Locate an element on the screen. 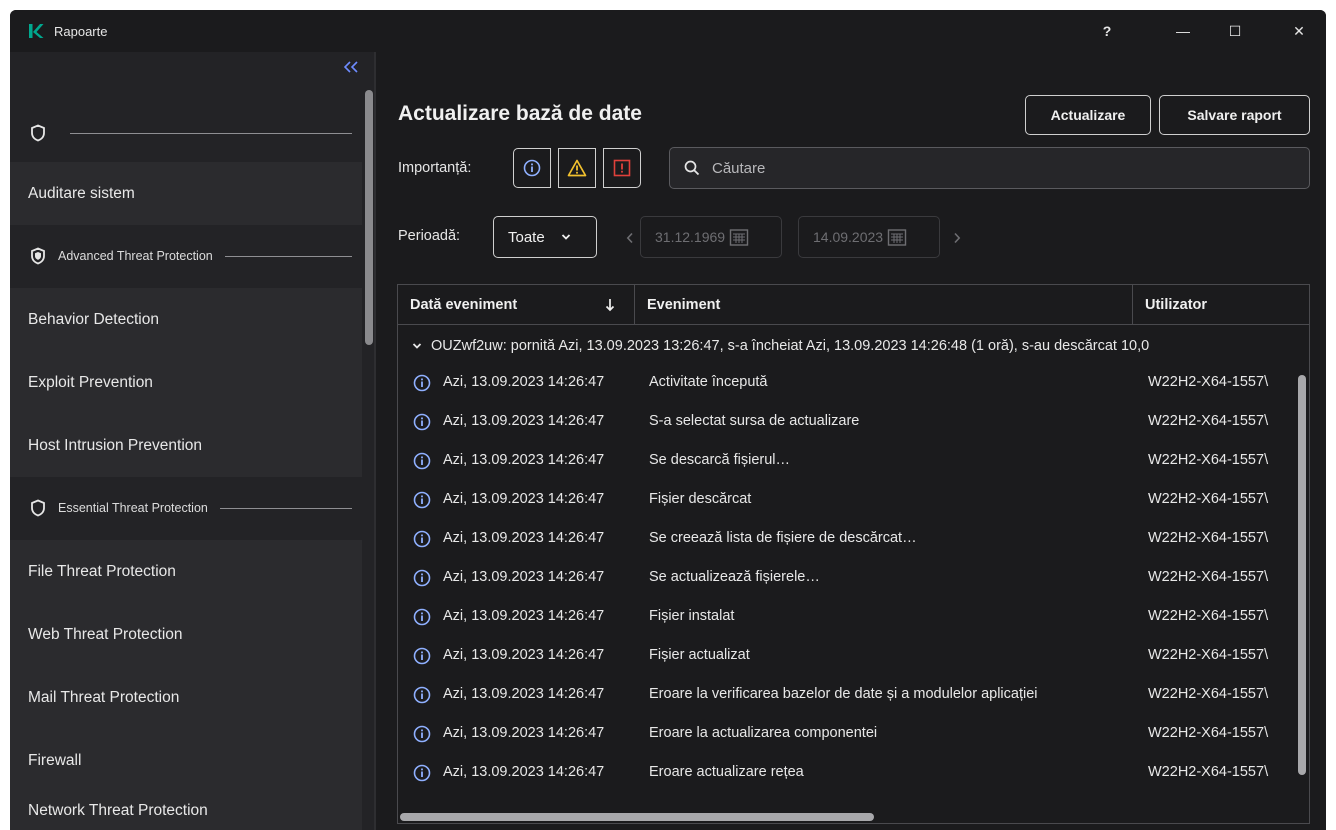  search-input: Căutare is located at coordinates (989, 168).